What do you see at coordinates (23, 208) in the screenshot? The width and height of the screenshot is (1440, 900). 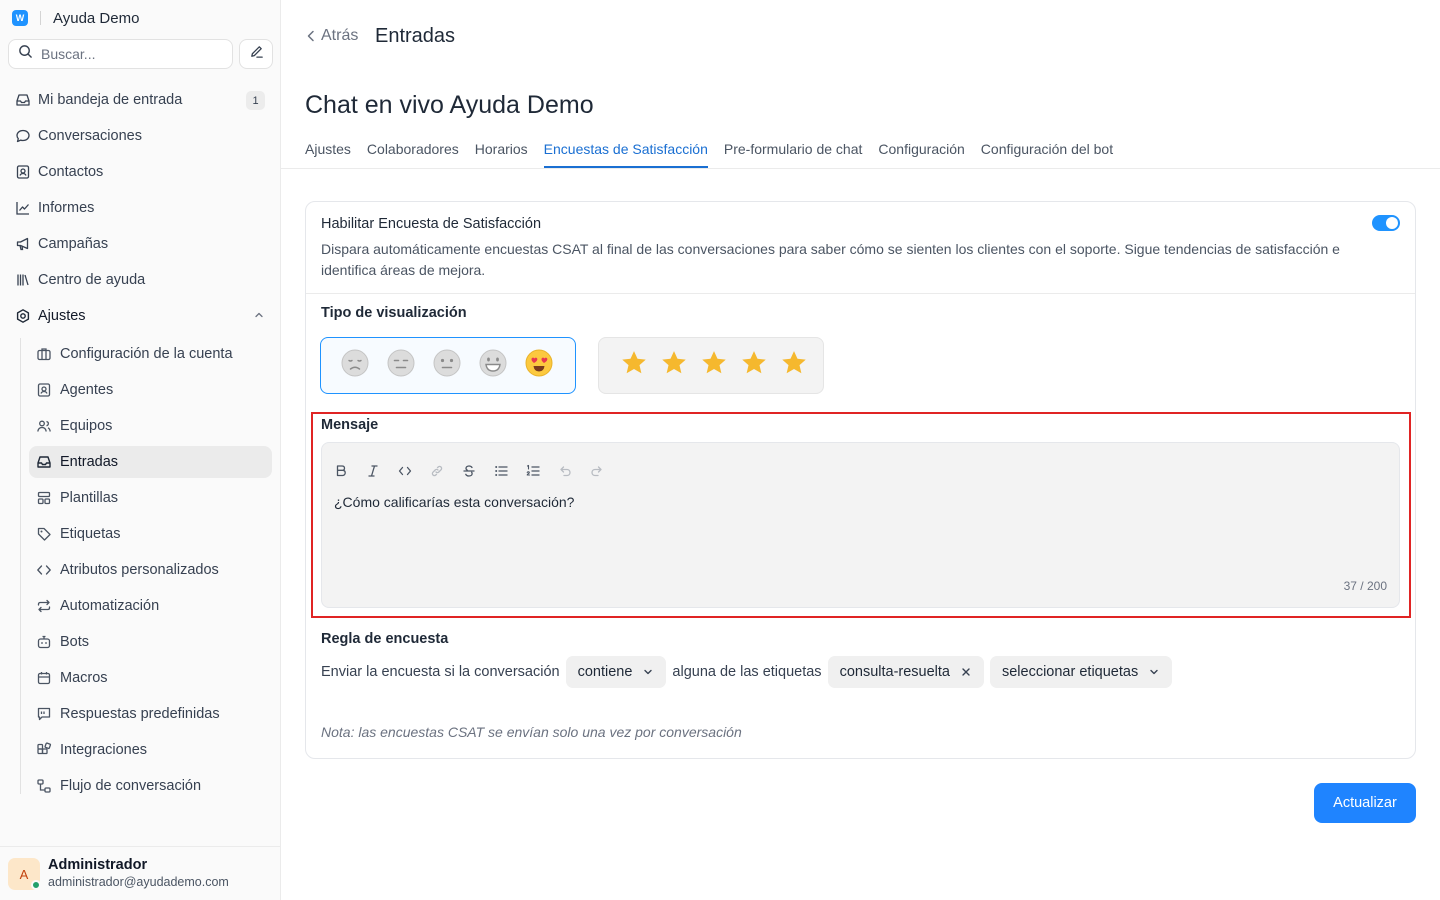 I see `line-chart-icon` at bounding box center [23, 208].